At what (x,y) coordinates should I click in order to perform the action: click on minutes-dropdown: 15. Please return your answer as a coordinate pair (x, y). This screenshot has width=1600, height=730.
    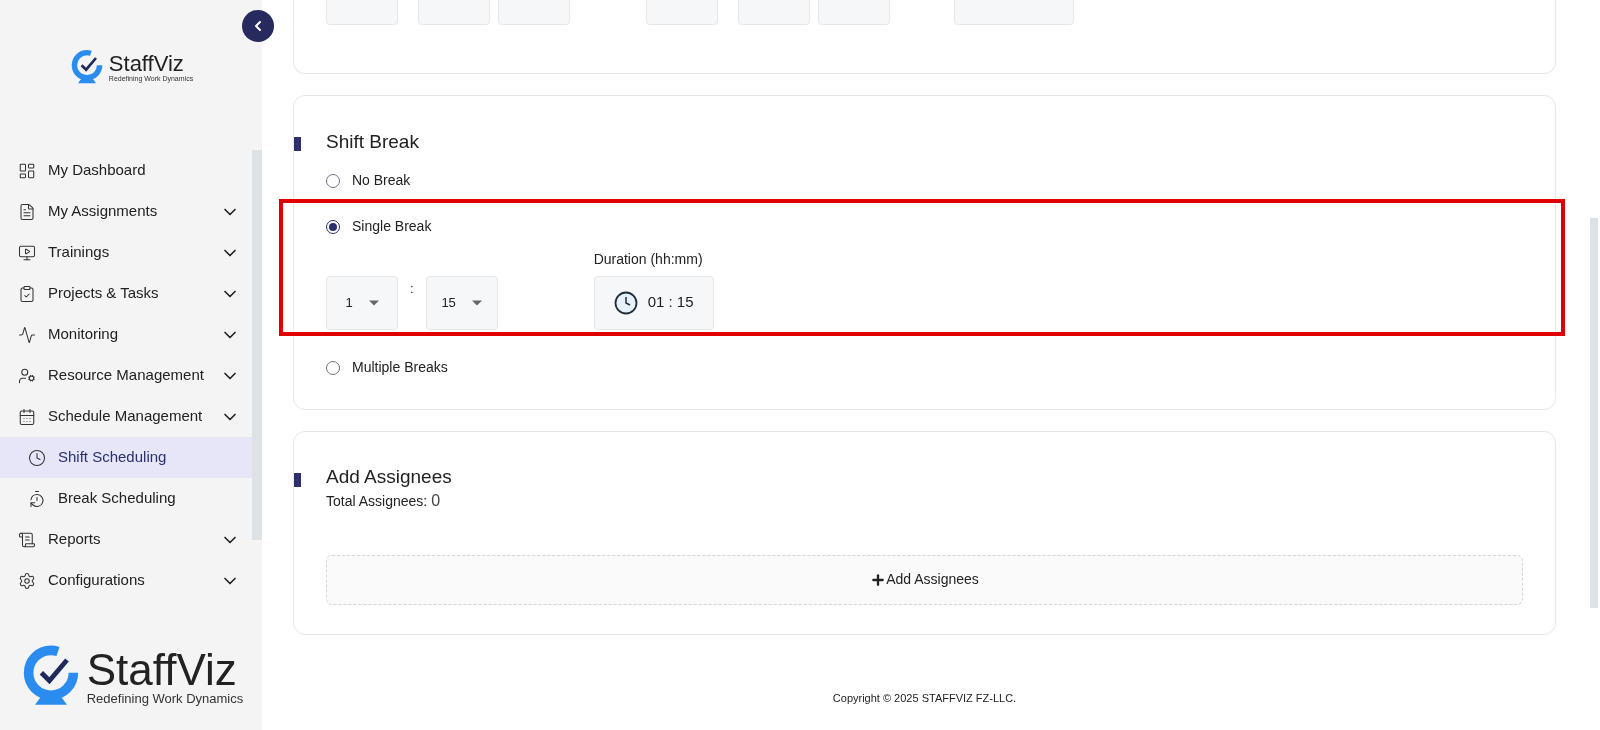
    Looking at the image, I should click on (461, 302).